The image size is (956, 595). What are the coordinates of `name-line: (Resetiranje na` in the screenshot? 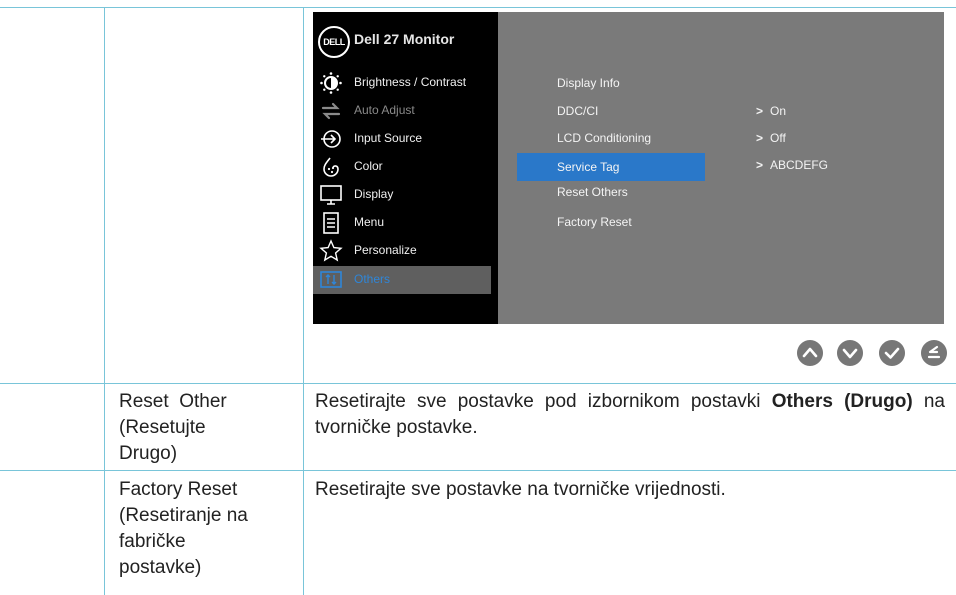 It's located at (183, 515).